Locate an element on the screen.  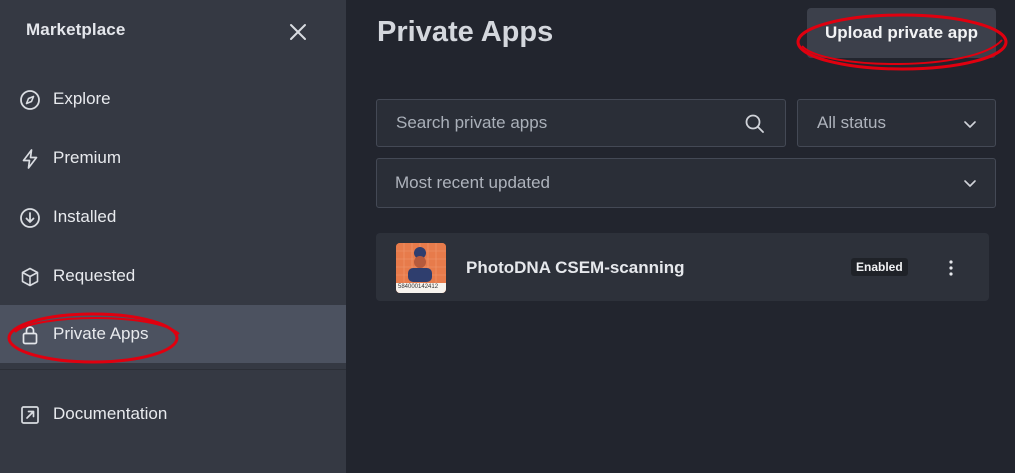
lightning-icon is located at coordinates (30, 159).